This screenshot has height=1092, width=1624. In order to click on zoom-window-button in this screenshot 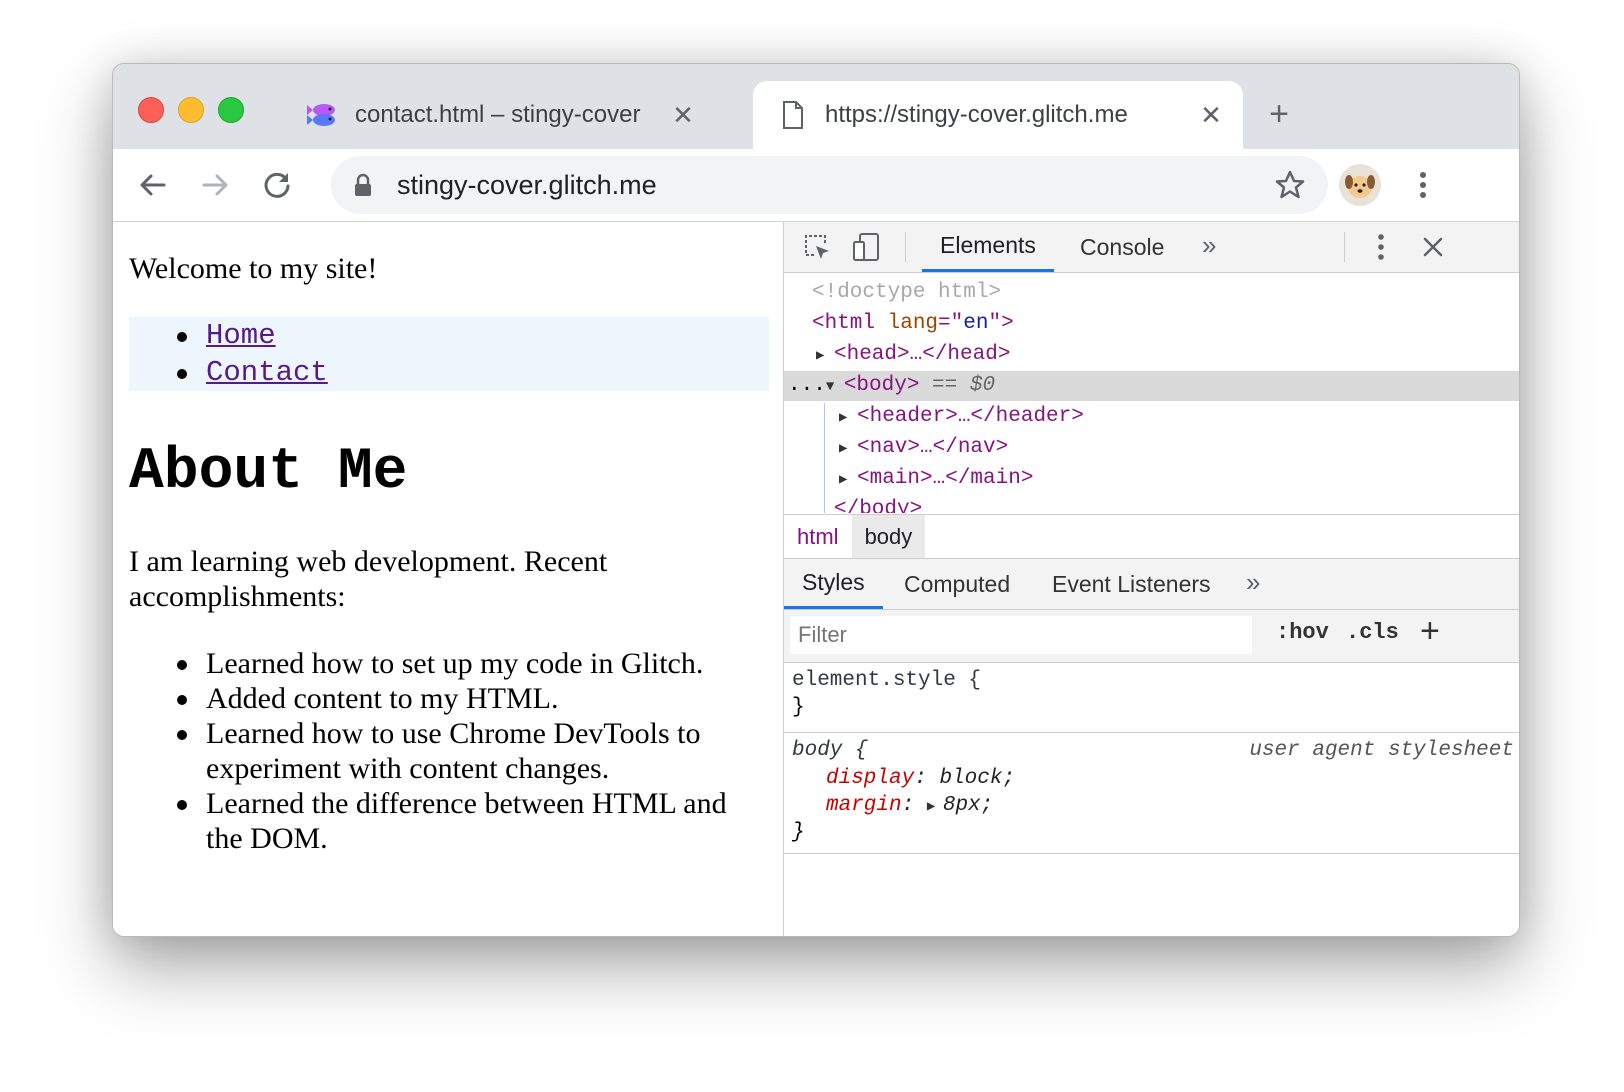, I will do `click(231, 110)`.